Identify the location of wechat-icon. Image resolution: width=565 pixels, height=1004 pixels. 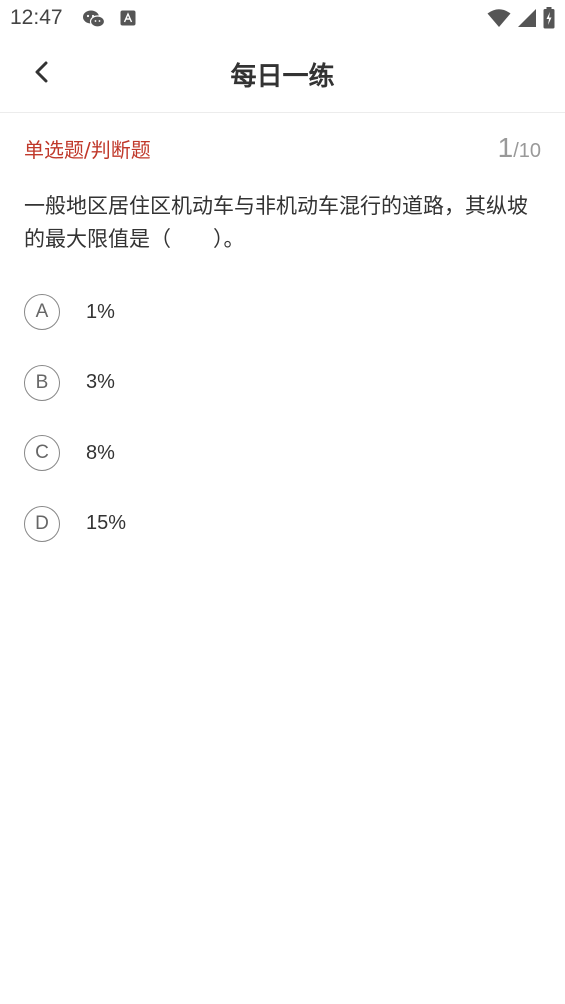
(94, 19).